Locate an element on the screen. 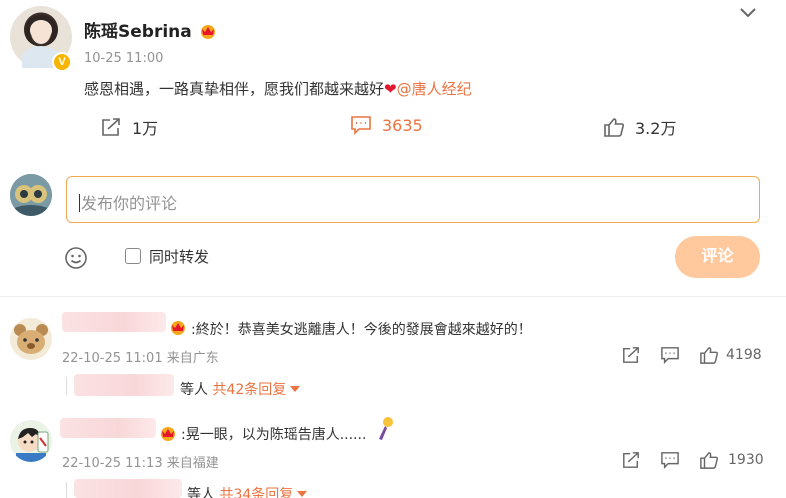 Image resolution: width=786 pixels, height=498 pixels. comment-meta: 22-10-25 11:13 来自福建 is located at coordinates (140, 461).